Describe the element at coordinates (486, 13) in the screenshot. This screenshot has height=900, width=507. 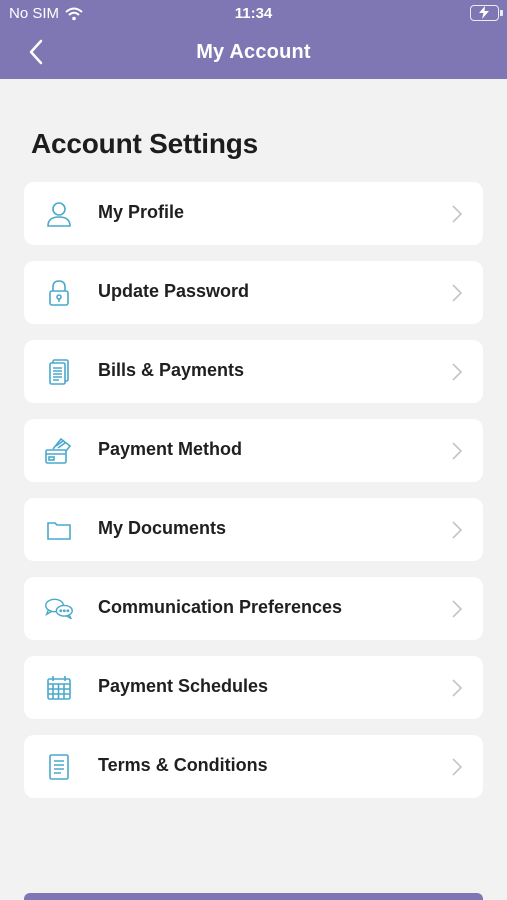
I see `battery-icon` at that location.